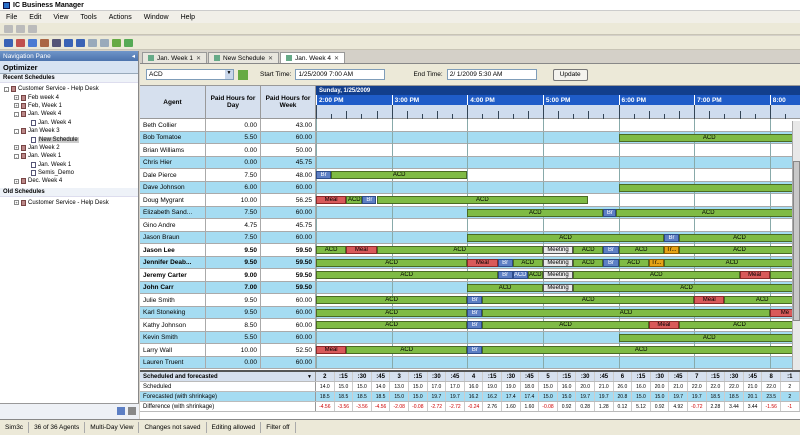  Describe the element at coordinates (32, 42) in the screenshot. I see `publish-icon` at that location.